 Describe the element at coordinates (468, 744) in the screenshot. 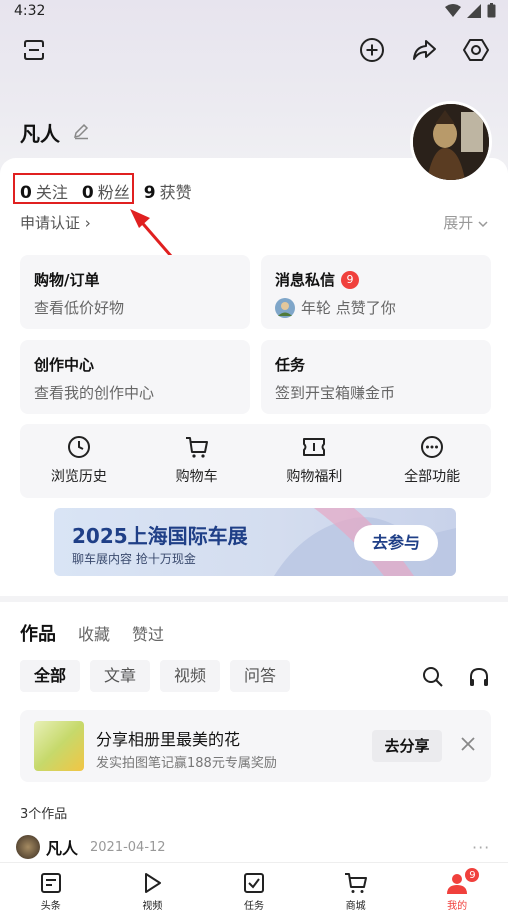

I see `close-icon` at that location.